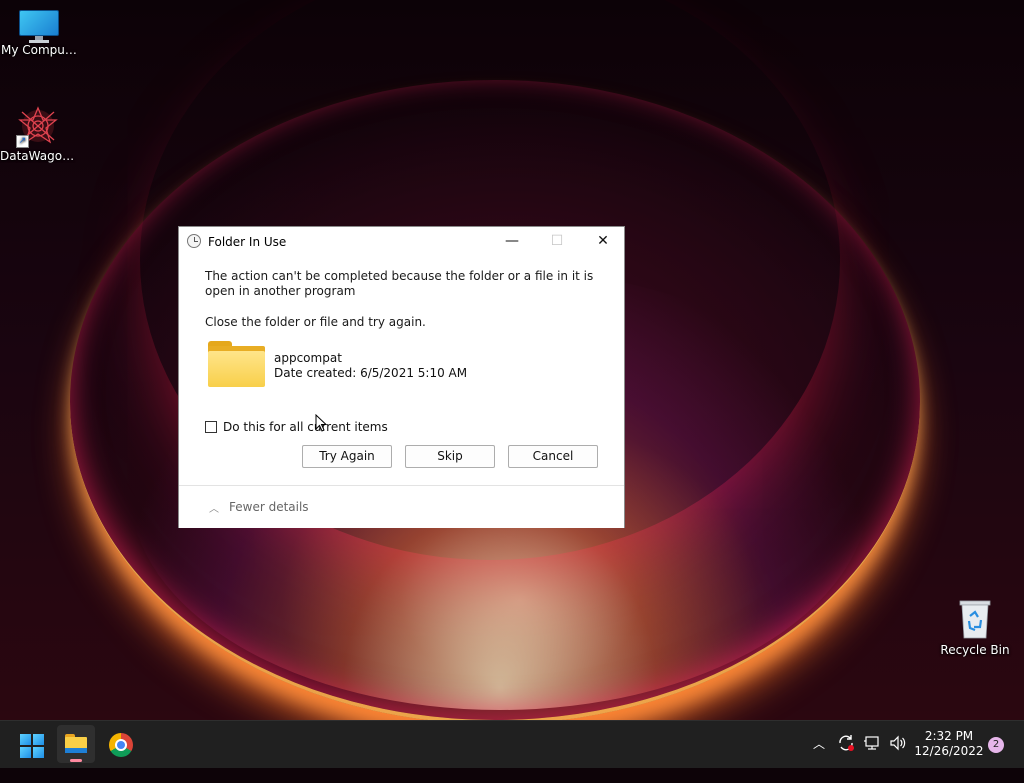 This screenshot has width=1024, height=783. I want to click on folder-icon, so click(236, 364).